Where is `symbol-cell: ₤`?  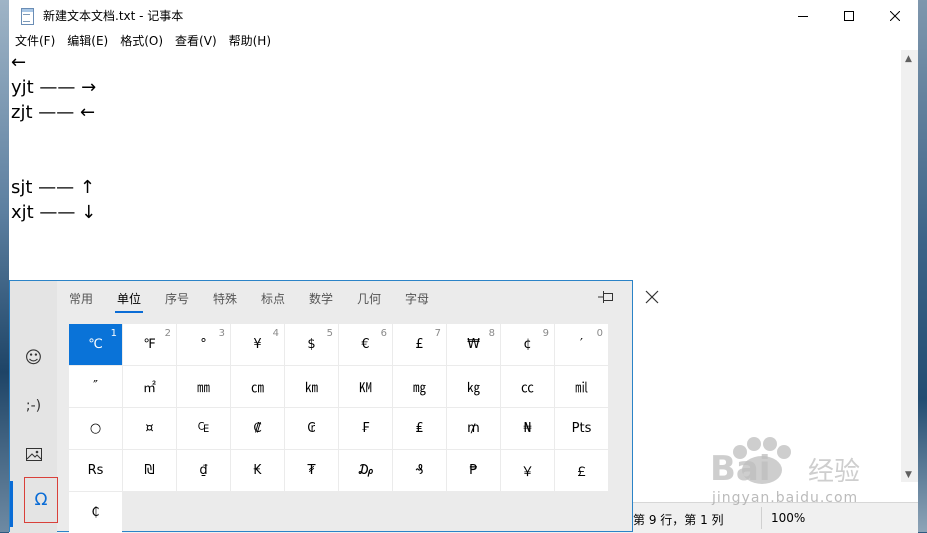
symbol-cell: ₤ is located at coordinates (419, 428).